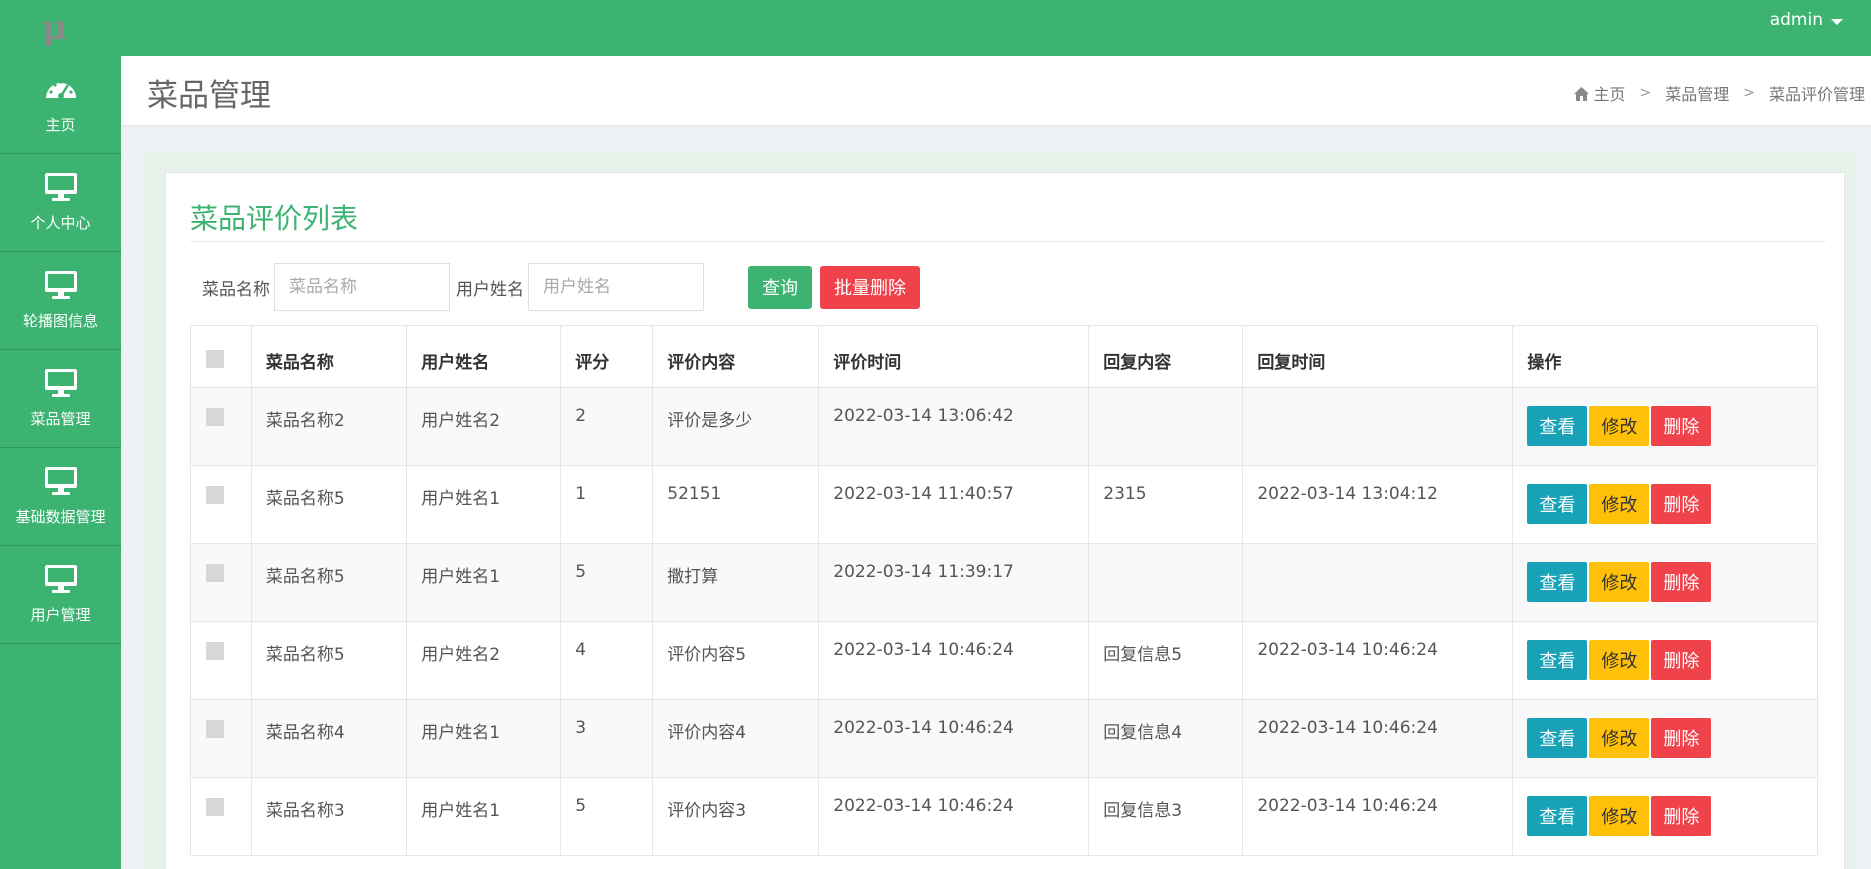 The height and width of the screenshot is (869, 1871). What do you see at coordinates (935, 28) in the screenshot?
I see `top-bar: μ admin` at bounding box center [935, 28].